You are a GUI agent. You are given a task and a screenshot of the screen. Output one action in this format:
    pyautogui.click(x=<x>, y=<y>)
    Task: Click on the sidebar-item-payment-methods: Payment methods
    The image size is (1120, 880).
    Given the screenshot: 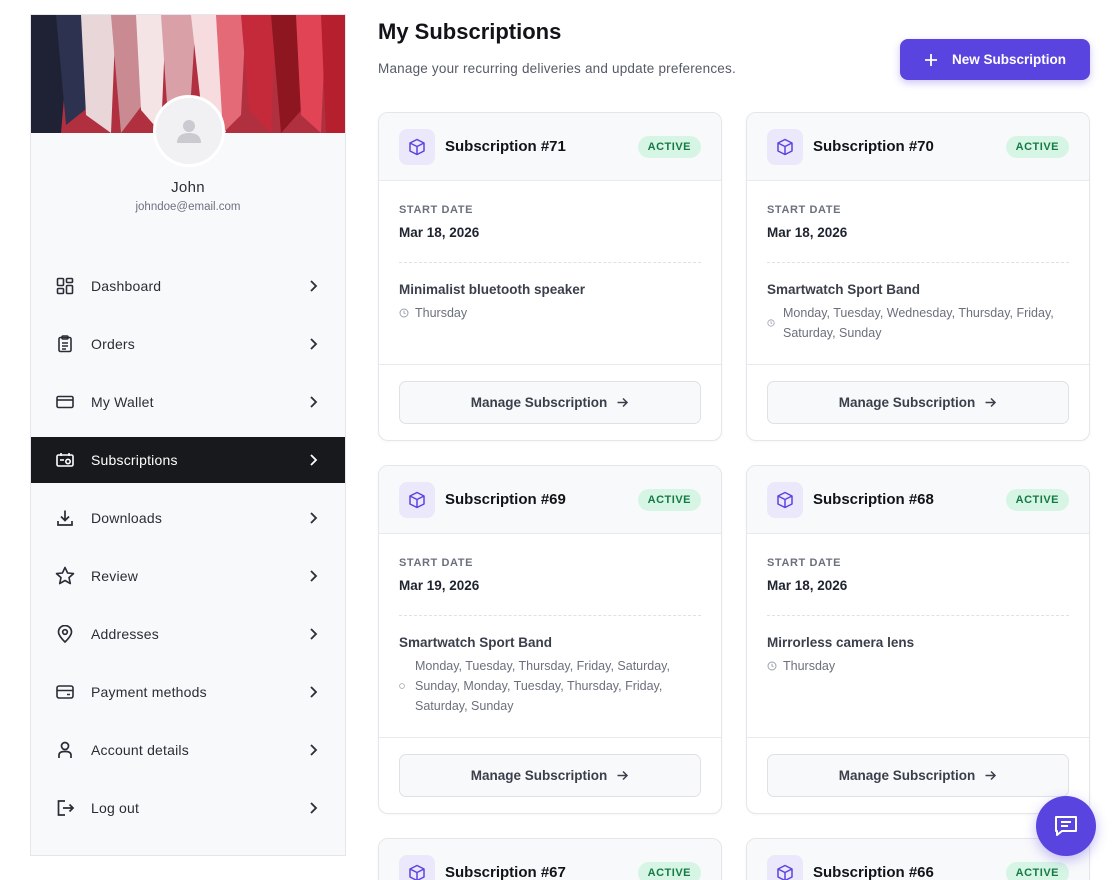 What is the action you would take?
    pyautogui.click(x=188, y=692)
    